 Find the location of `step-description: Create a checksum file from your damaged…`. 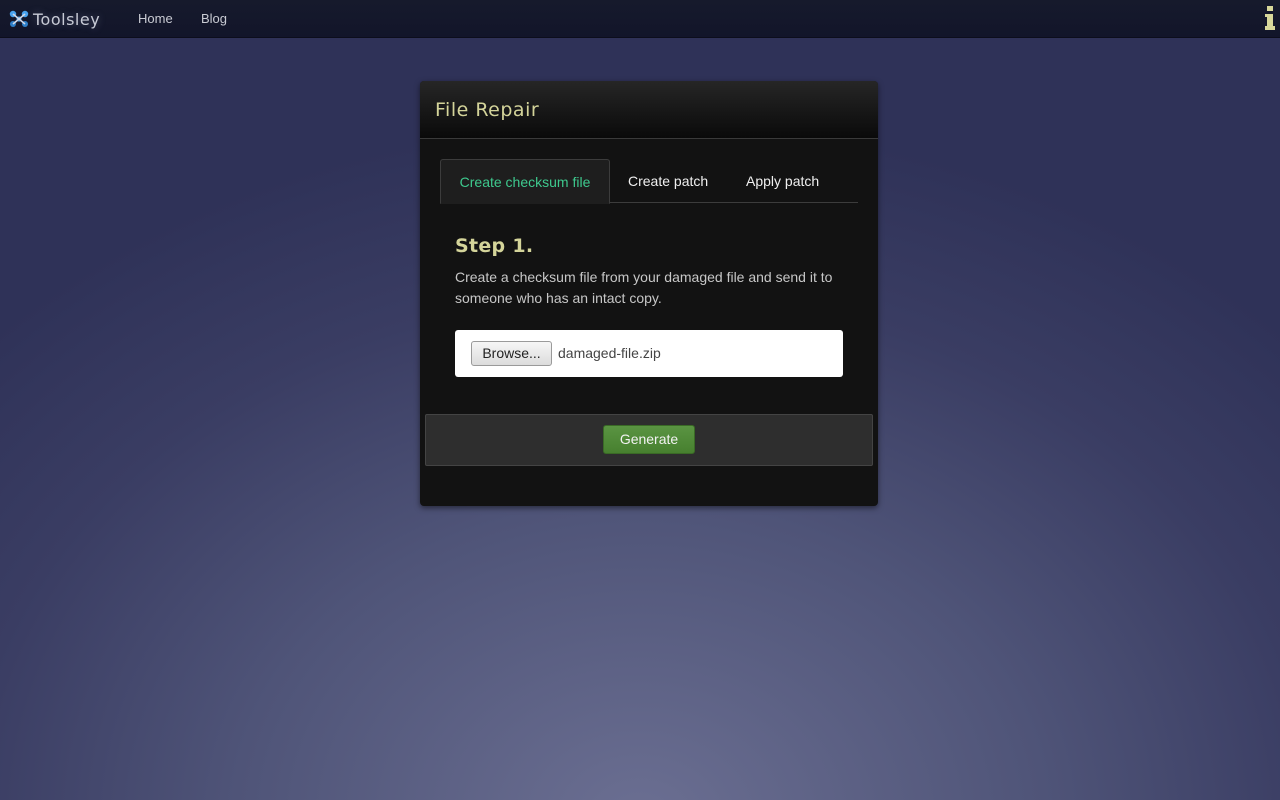

step-description: Create a checksum file from your damaged… is located at coordinates (644, 287).